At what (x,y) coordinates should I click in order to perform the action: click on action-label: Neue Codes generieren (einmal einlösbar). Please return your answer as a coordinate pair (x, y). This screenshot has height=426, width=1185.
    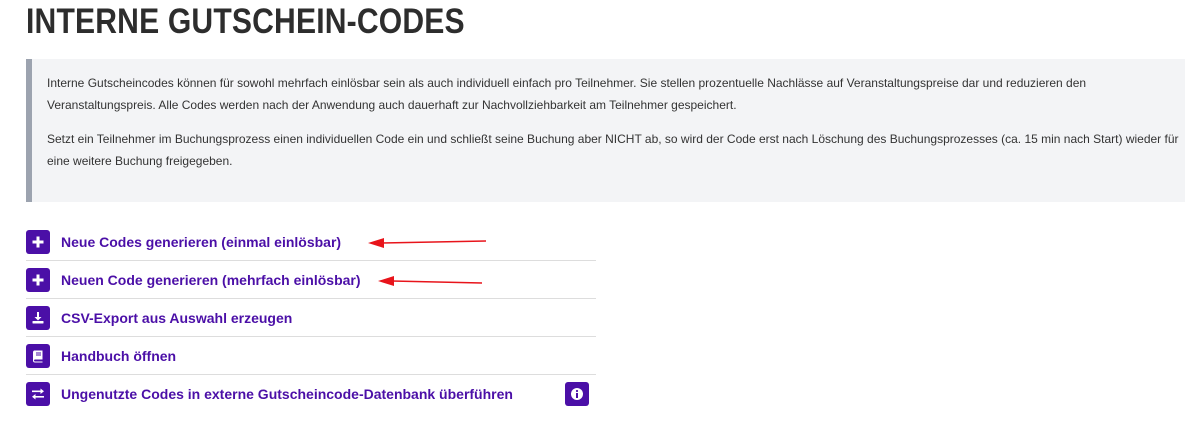
    Looking at the image, I should click on (201, 241).